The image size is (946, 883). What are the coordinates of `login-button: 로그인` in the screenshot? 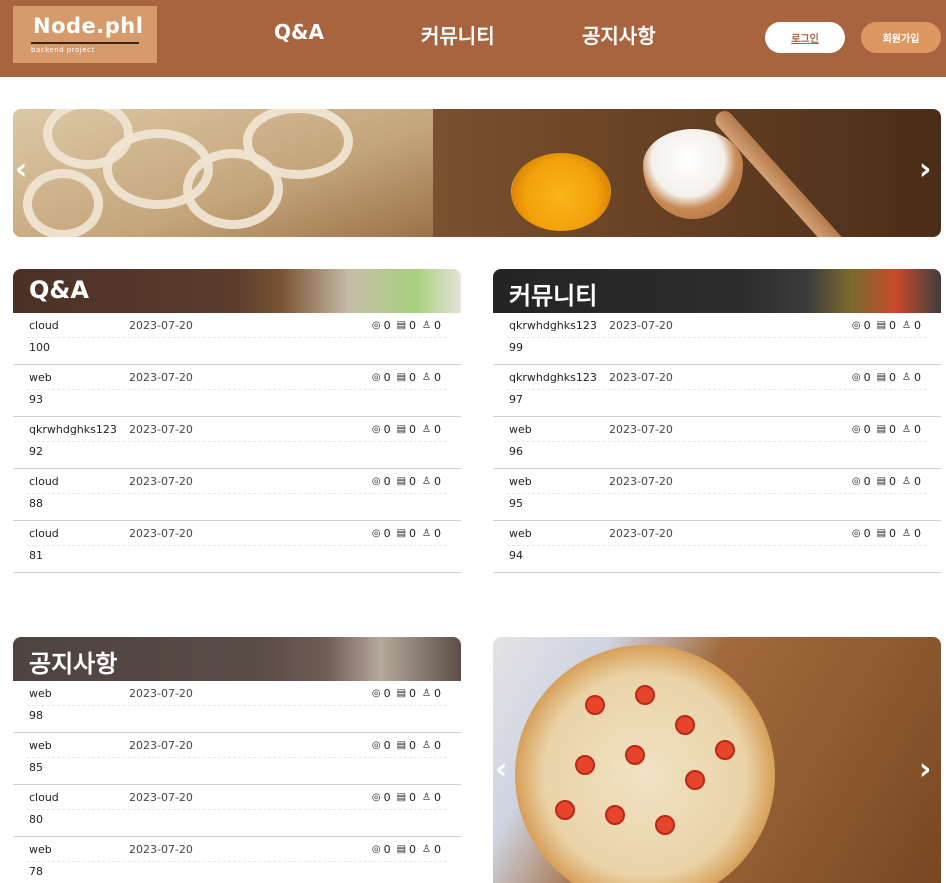 It's located at (805, 37).